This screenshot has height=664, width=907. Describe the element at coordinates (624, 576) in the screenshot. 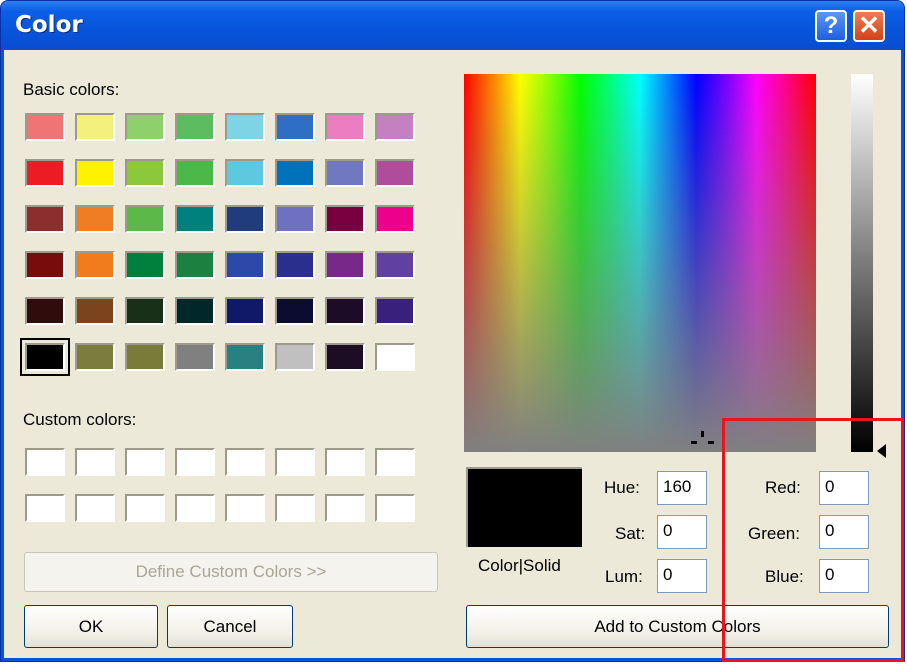

I see `lum-label: Lum:` at that location.